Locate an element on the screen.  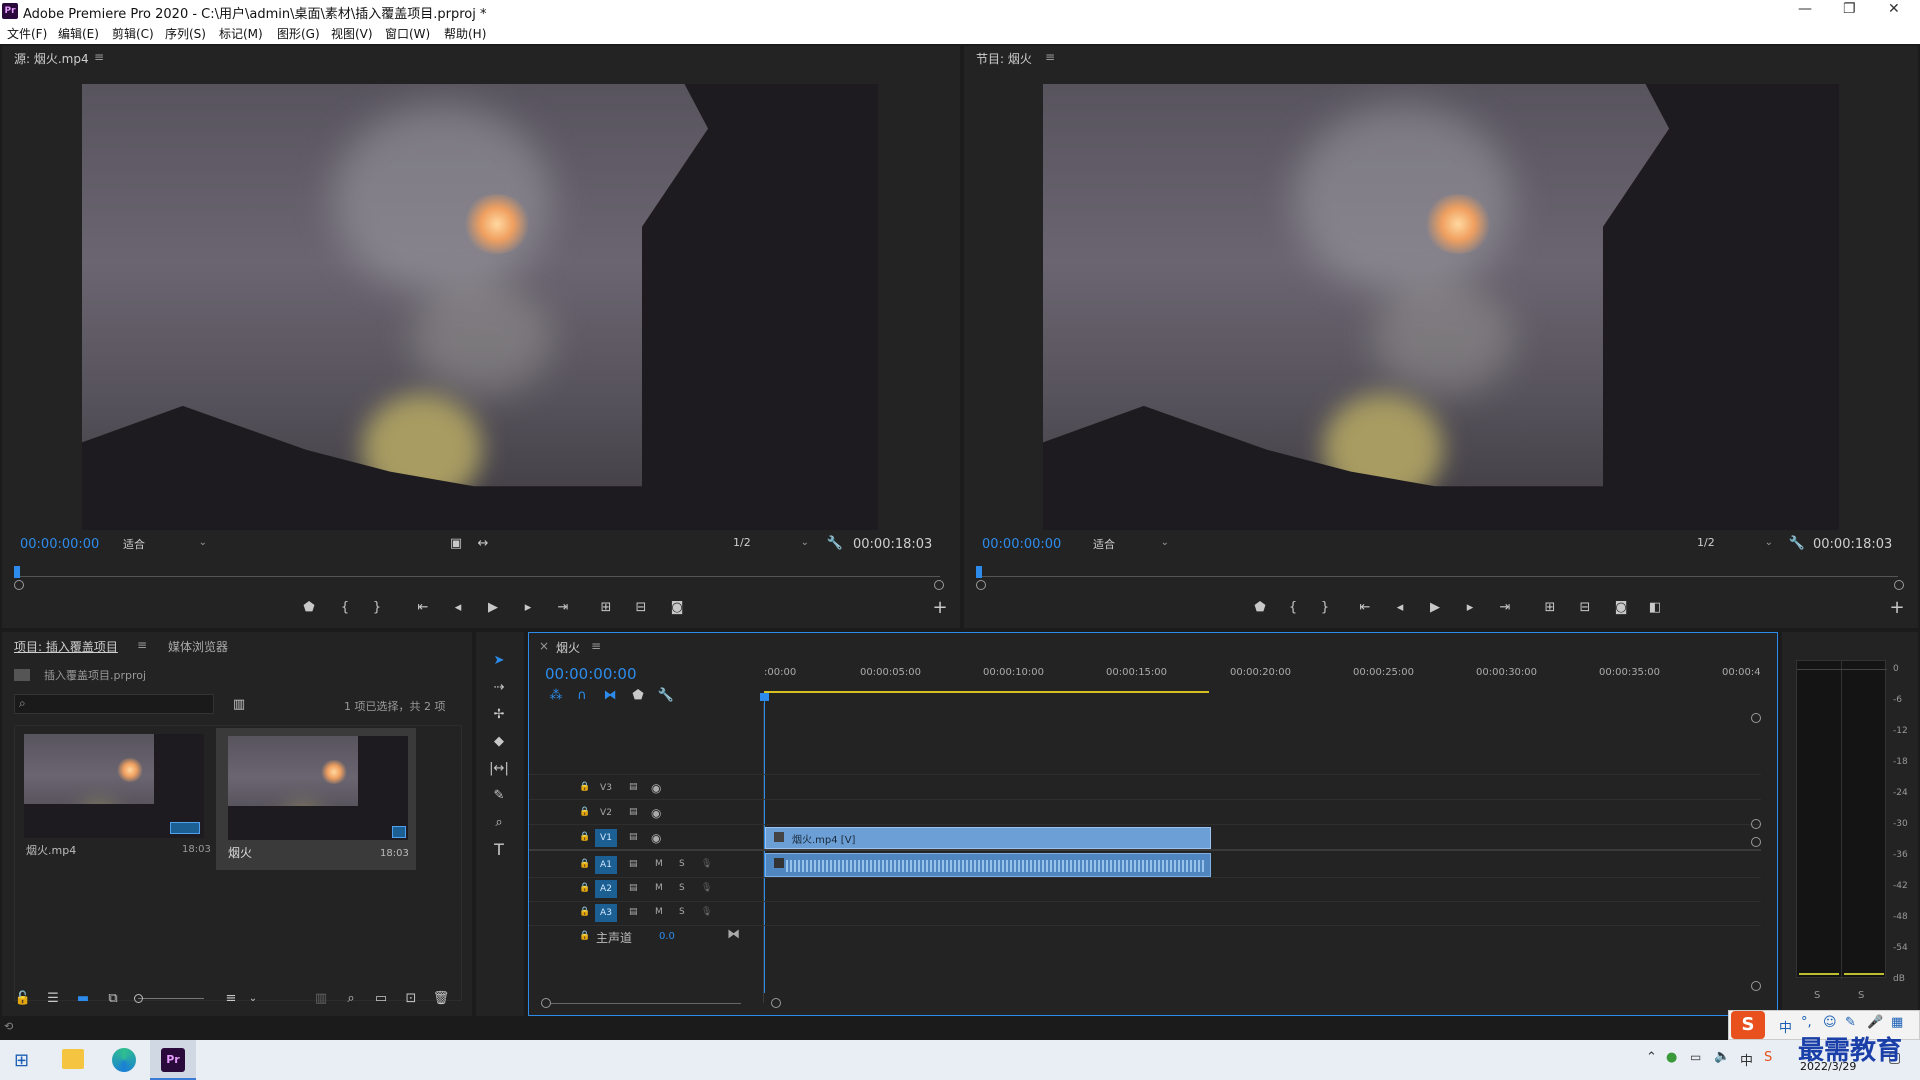
zoom-handle-left is located at coordinates (19, 585).